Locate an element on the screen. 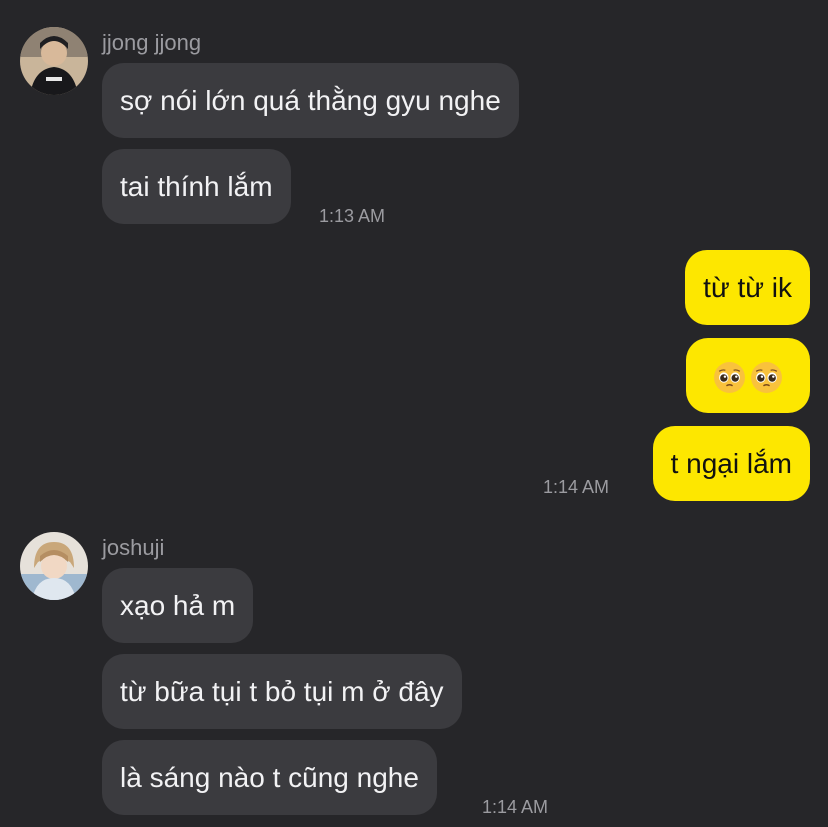 Image resolution: width=828 pixels, height=827 pixels. message-bubble-outgoing: t ngại lắm is located at coordinates (731, 463).